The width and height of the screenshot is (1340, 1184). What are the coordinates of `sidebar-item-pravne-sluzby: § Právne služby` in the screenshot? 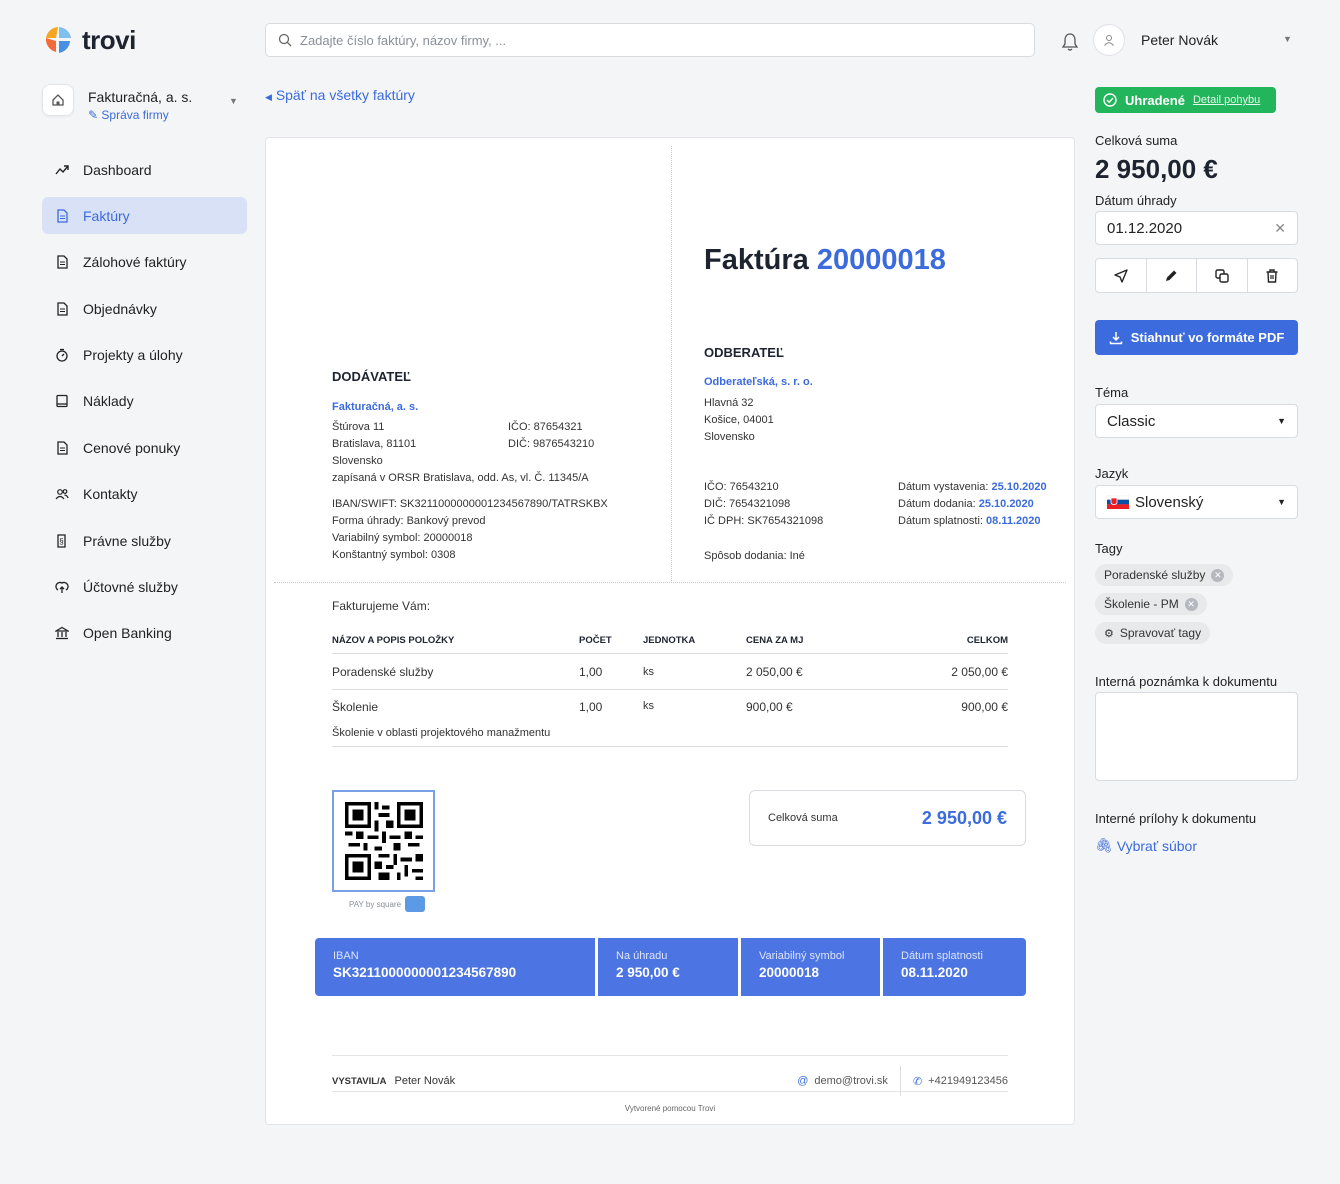 It's located at (144, 540).